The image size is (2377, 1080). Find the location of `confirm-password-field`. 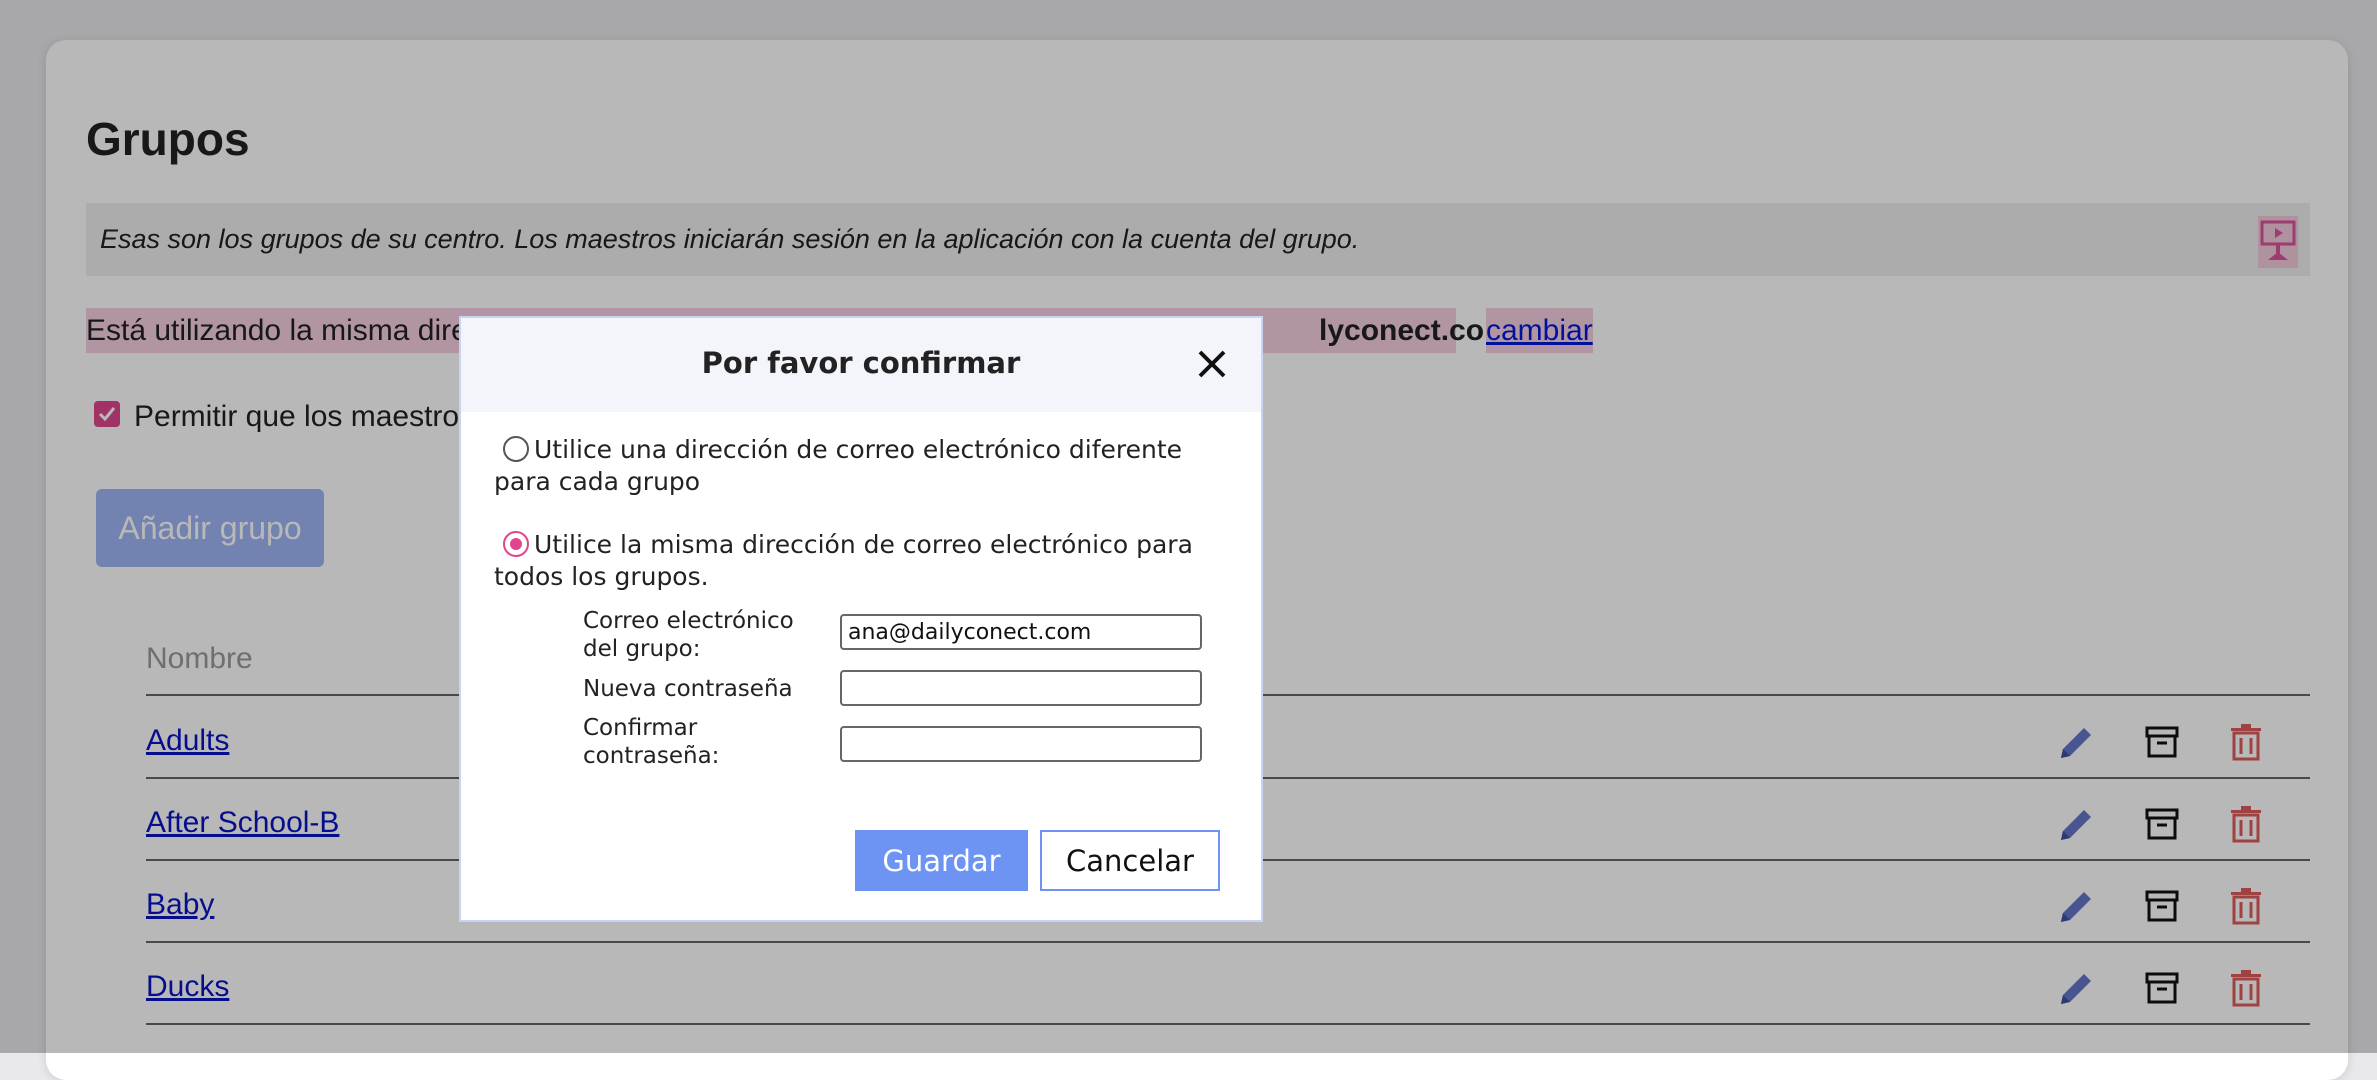

confirm-password-field is located at coordinates (1021, 744).